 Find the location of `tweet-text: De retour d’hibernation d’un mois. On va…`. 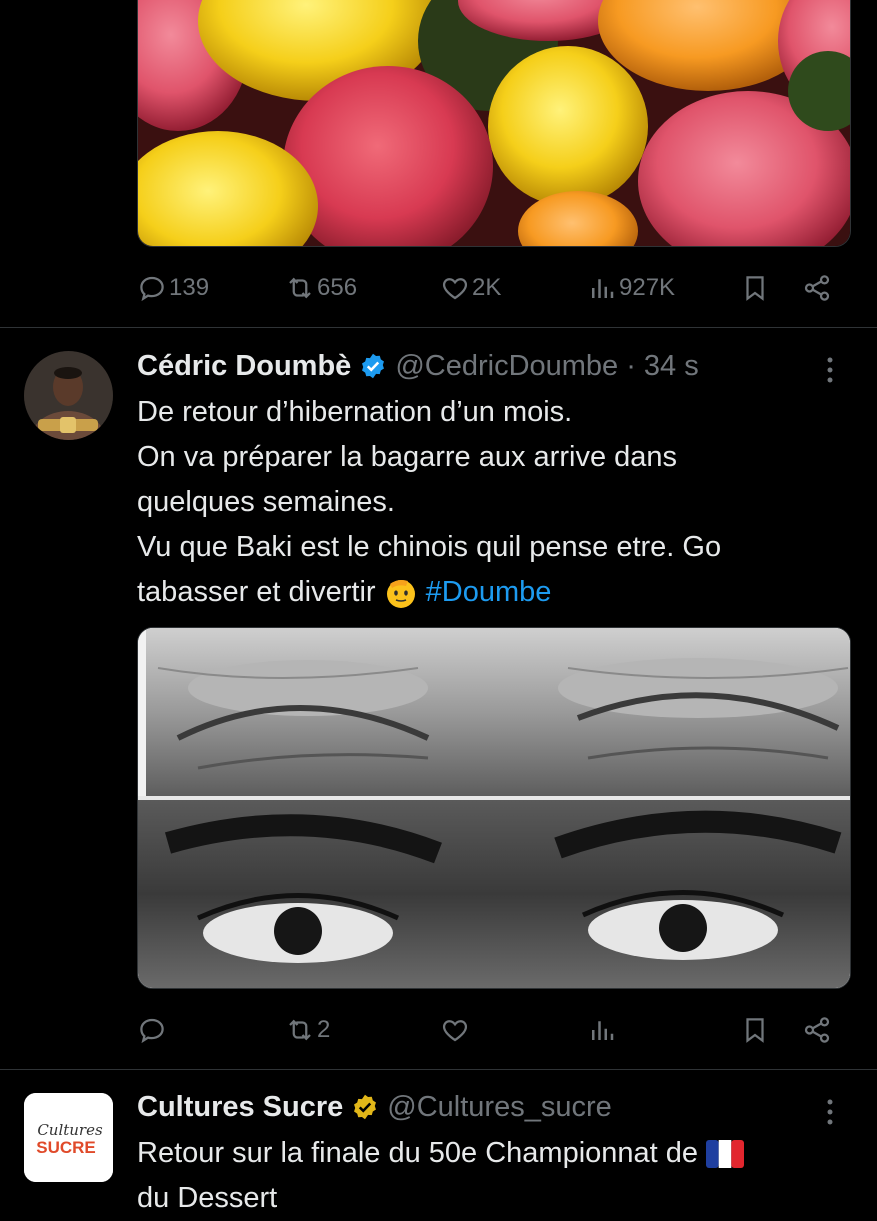

tweet-text: De retour d’hibernation d’un mois. On va… is located at coordinates (487, 502).